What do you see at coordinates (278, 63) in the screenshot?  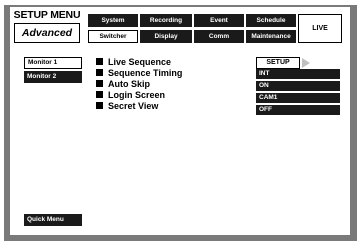 I see `live-sequence-setup-button: SETUP` at bounding box center [278, 63].